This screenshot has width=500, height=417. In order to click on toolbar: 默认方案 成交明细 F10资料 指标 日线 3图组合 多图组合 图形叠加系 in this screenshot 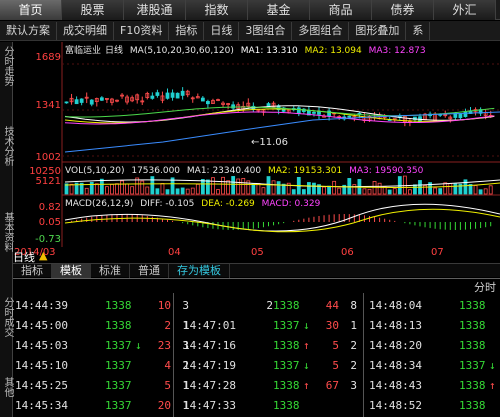, I will do `click(250, 31)`.